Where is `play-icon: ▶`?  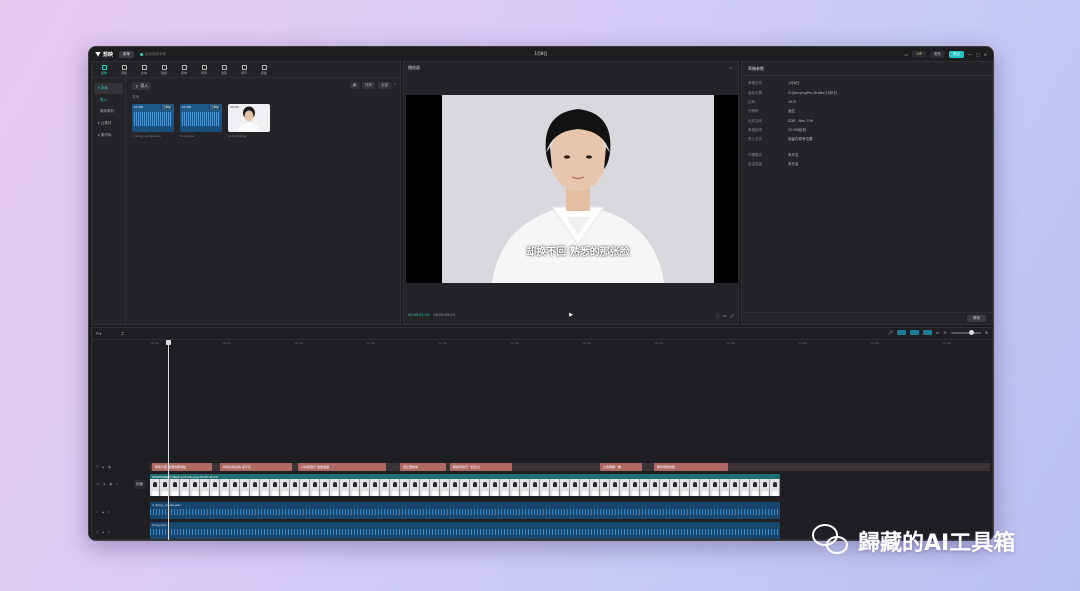
play-icon: ▶ is located at coordinates (571, 315).